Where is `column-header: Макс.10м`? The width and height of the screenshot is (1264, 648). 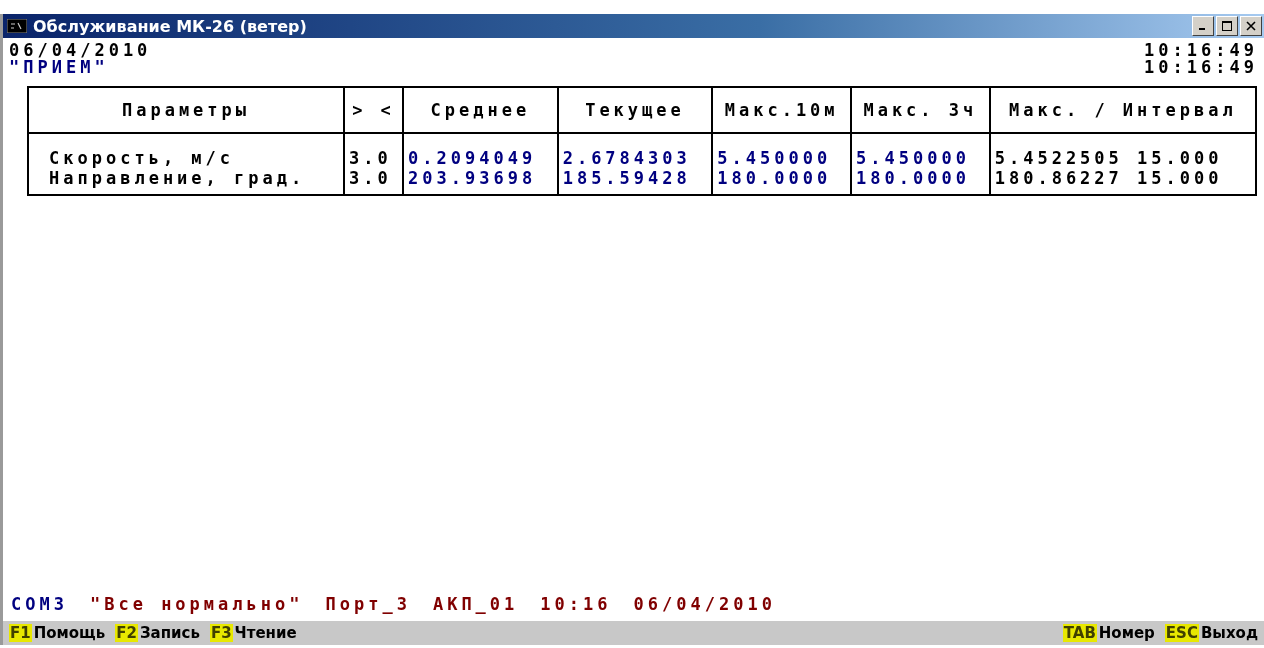
column-header: Макс.10м is located at coordinates (781, 110).